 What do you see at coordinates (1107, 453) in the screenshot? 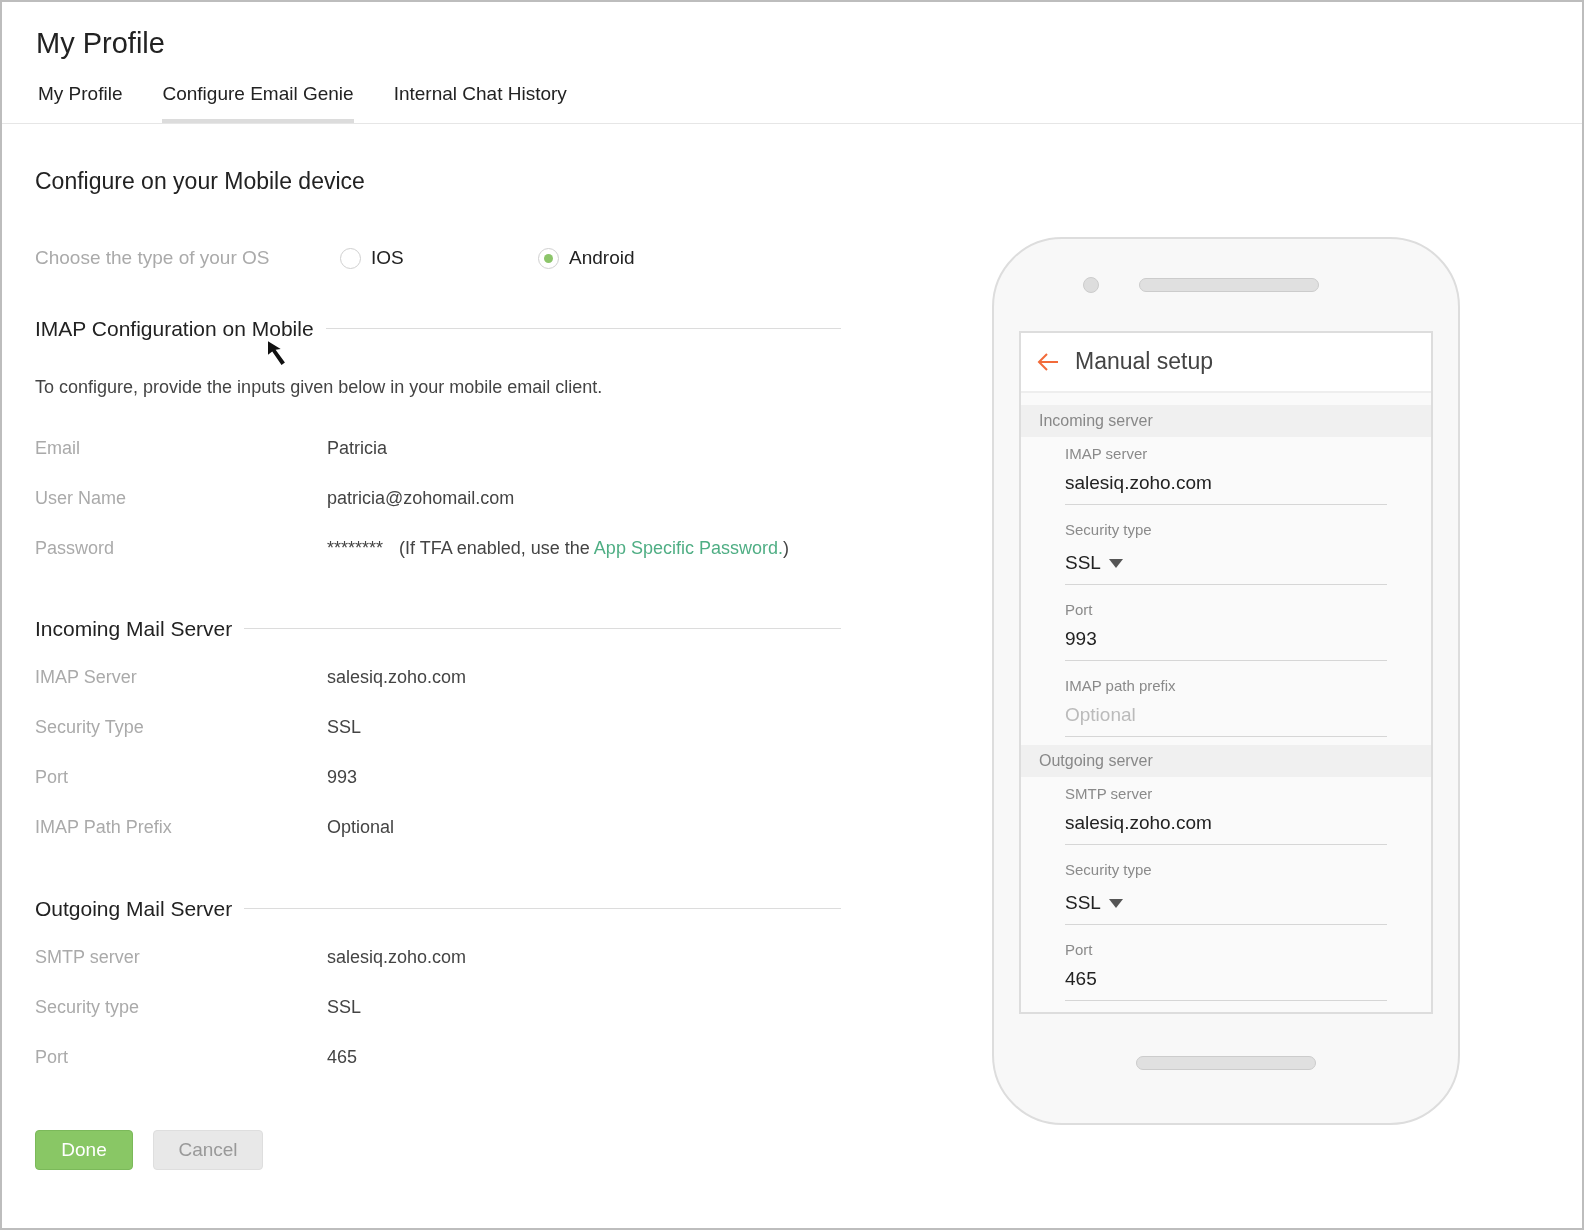
I see `field-label: IMAP server` at bounding box center [1107, 453].